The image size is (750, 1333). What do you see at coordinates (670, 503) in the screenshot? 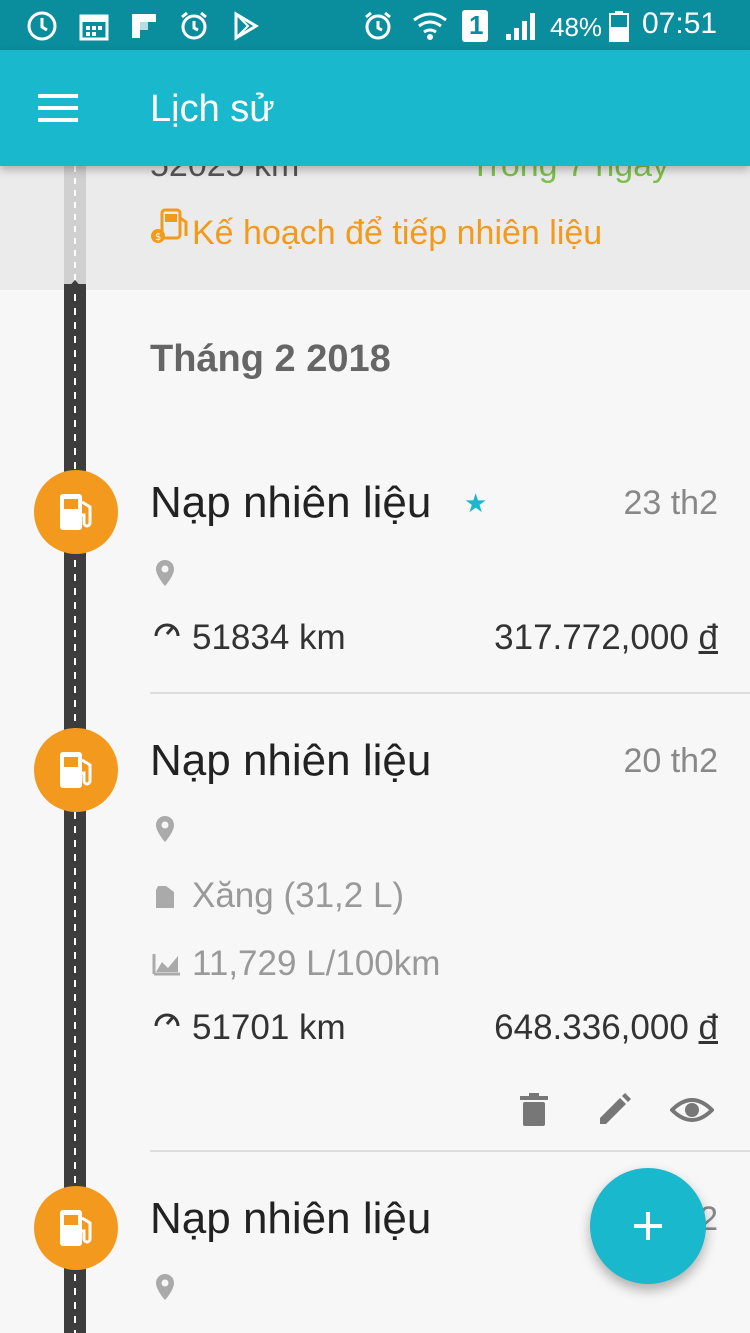
I see `entry-date: 23 th2` at bounding box center [670, 503].